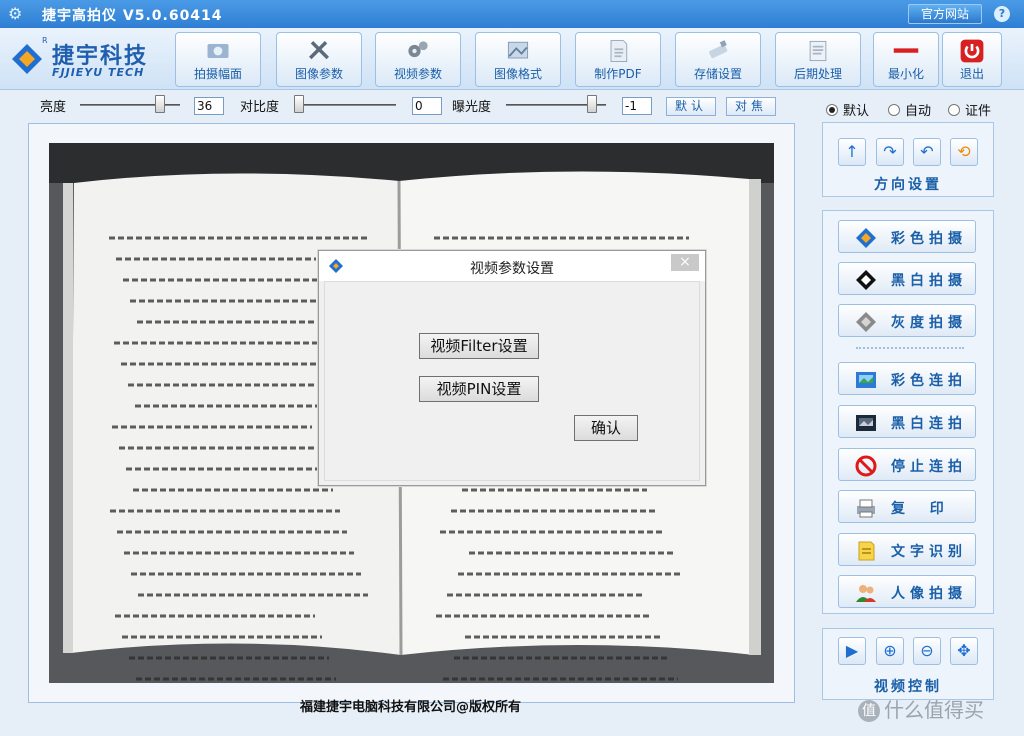 This screenshot has width=1024, height=736. Describe the element at coordinates (346, 105) in the screenshot. I see `contrast-slider` at that location.